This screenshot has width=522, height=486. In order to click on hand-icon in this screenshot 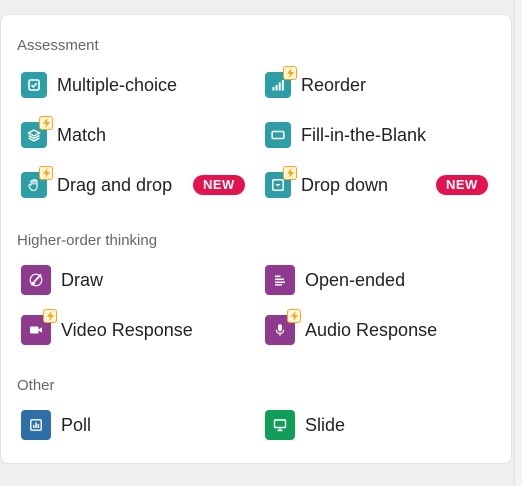, I will do `click(37, 182)`.